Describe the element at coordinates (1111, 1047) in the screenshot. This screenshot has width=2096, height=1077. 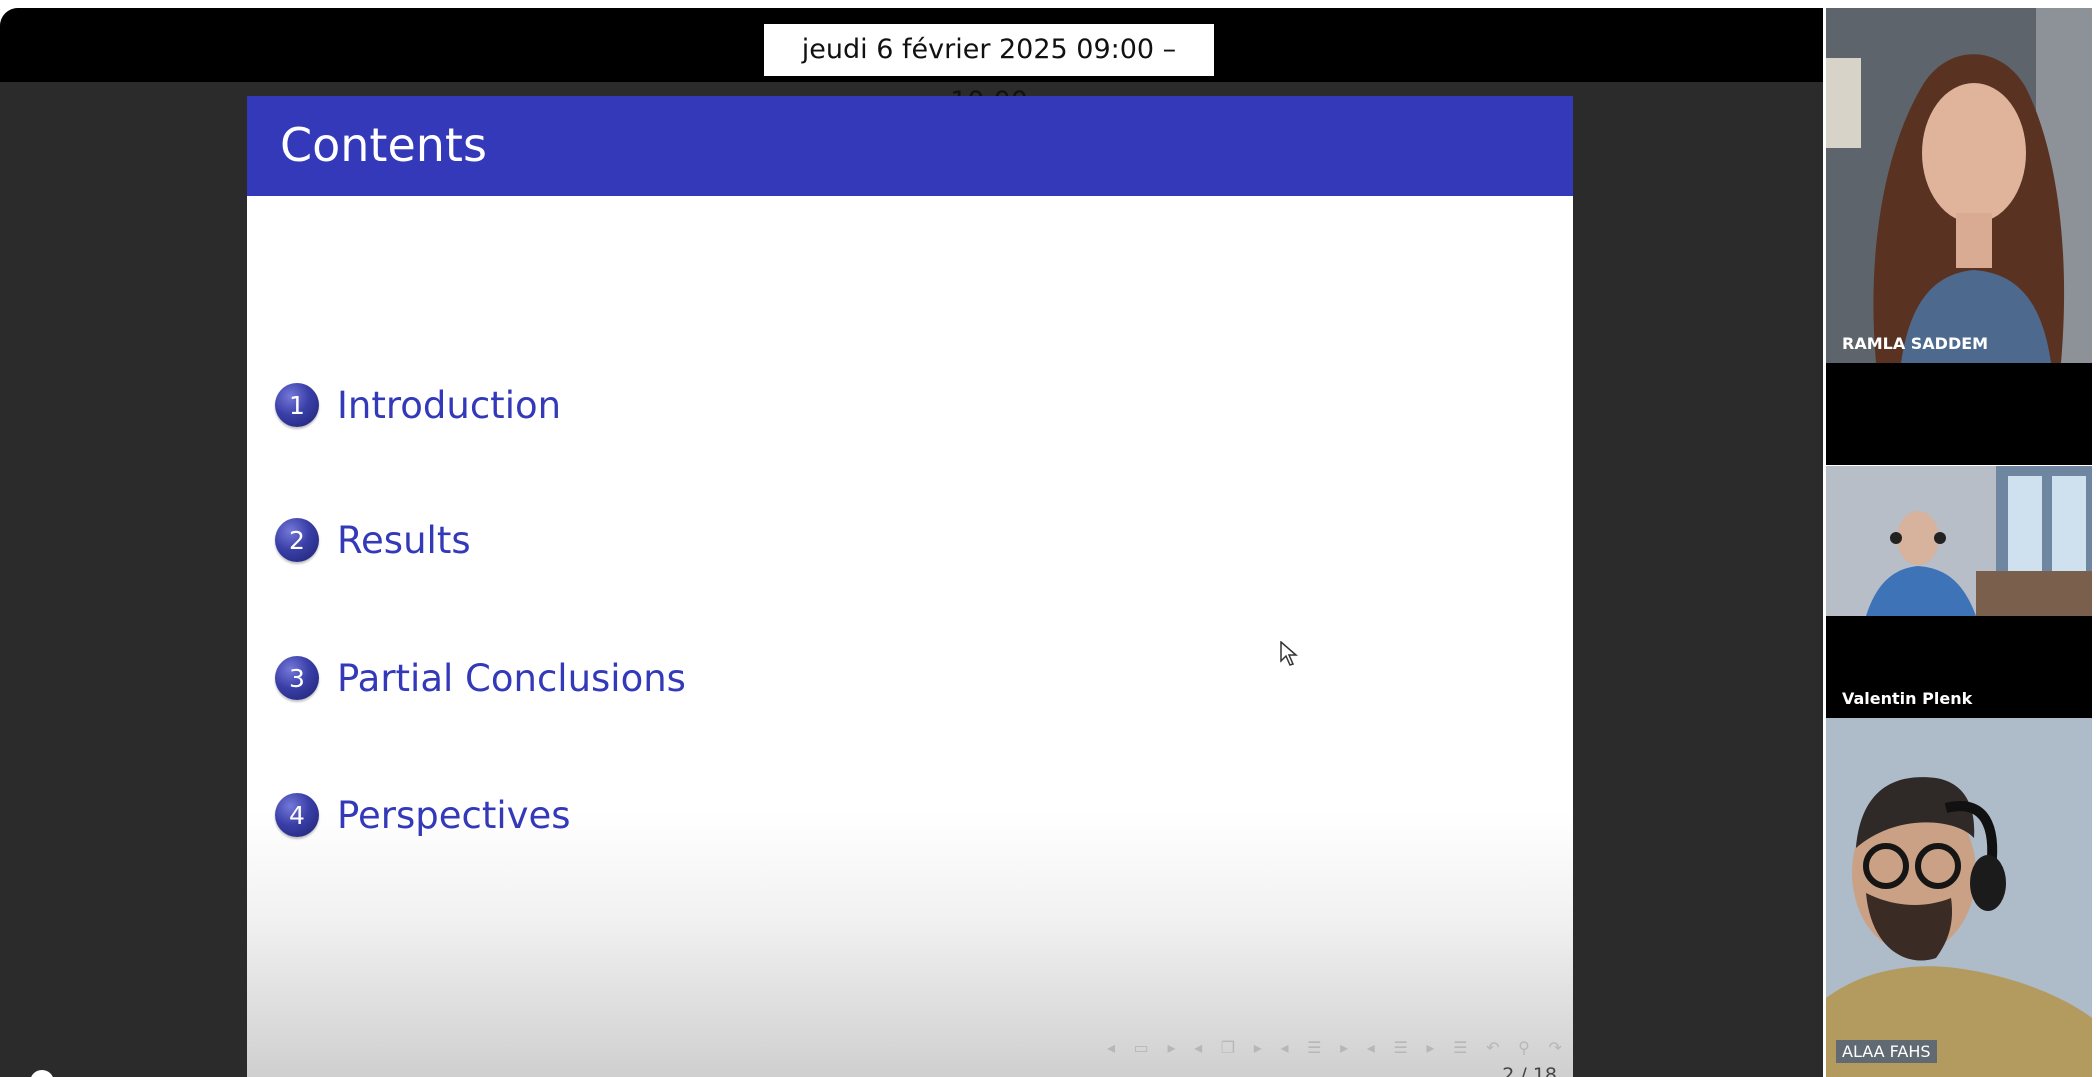
I see `nav-frame-prev-icon: ◂` at that location.